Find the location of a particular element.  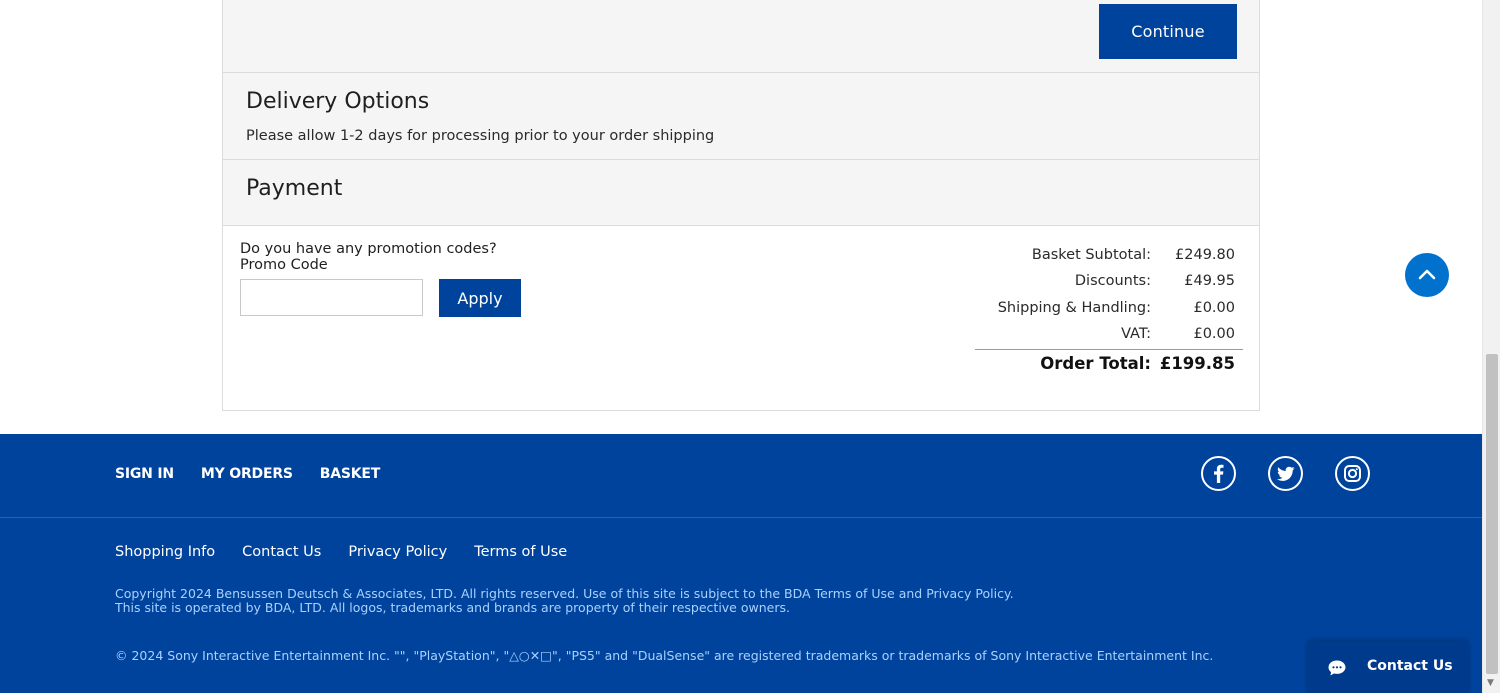

payment-section: Payment is located at coordinates (741, 193).